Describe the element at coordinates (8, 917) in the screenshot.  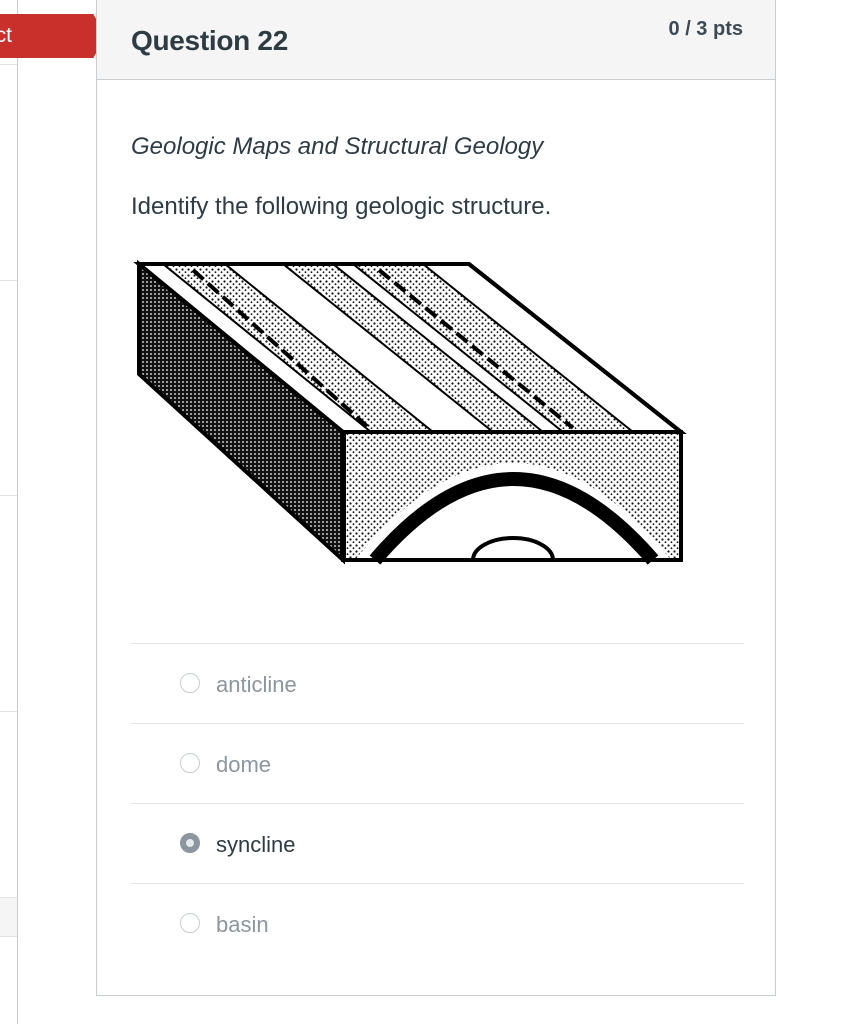
I see `rail-item` at that location.